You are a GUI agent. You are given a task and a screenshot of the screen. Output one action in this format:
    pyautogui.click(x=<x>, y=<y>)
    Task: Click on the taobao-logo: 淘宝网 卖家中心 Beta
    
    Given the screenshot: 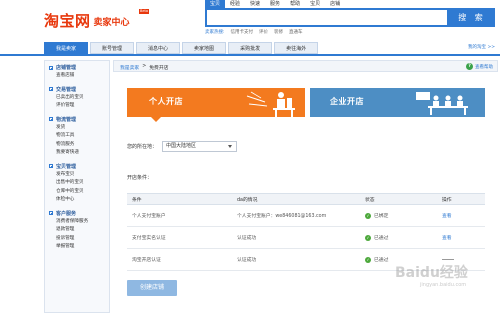 What is the action you would take?
    pyautogui.click(x=97, y=19)
    